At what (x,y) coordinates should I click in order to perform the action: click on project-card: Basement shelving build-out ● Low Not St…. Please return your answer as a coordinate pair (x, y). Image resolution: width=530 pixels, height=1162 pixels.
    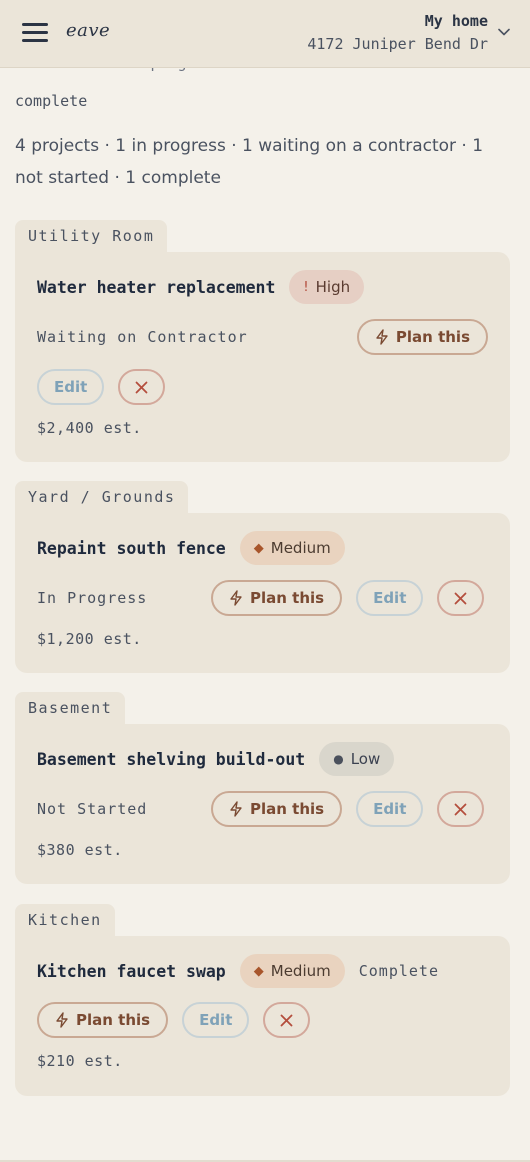
    Looking at the image, I should click on (262, 804).